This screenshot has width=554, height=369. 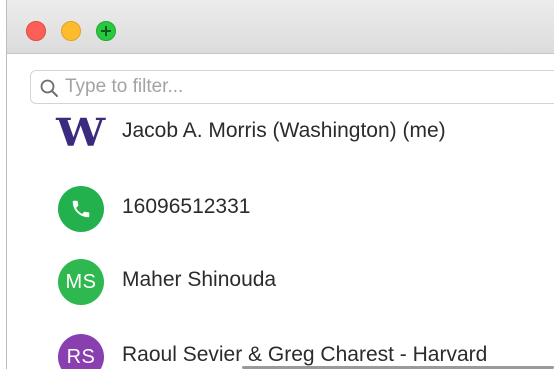 I want to click on contact-row: RS Raoul Sevier & Greg Charest - Harvard, so click(x=305, y=351).